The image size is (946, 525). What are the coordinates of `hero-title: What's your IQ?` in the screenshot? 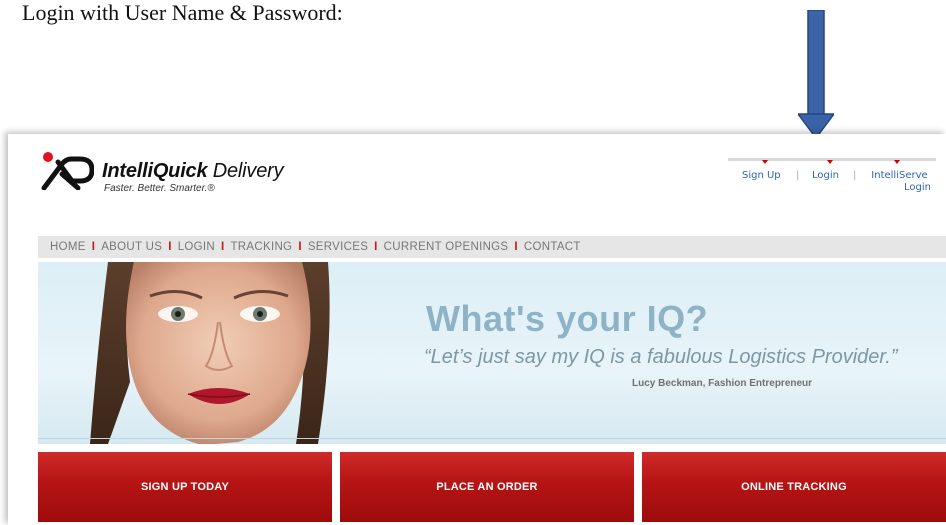 It's located at (567, 318).